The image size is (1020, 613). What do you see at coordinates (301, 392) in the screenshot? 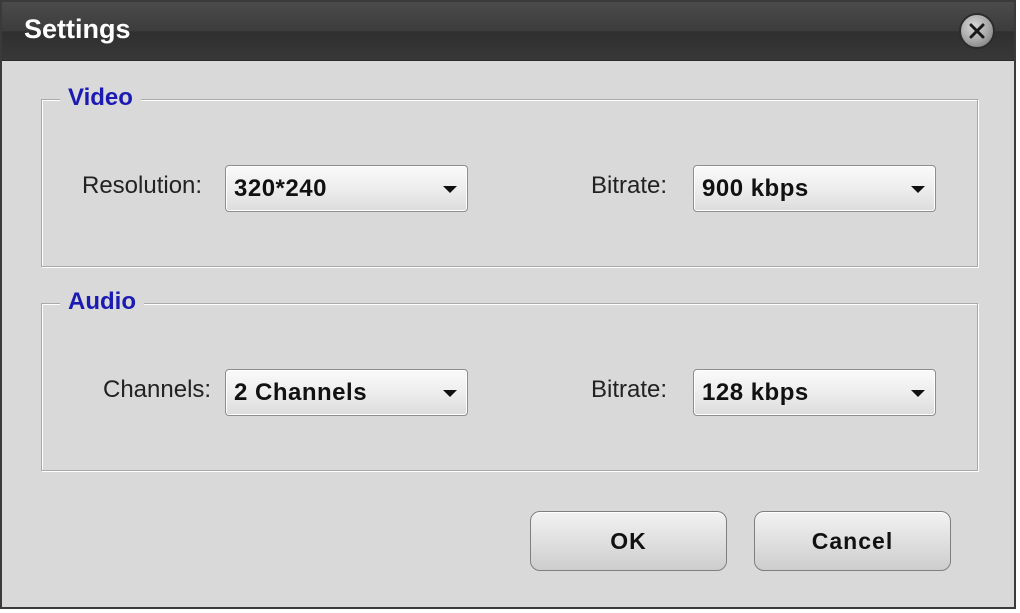
I see `channels-value: 2 Channels` at bounding box center [301, 392].